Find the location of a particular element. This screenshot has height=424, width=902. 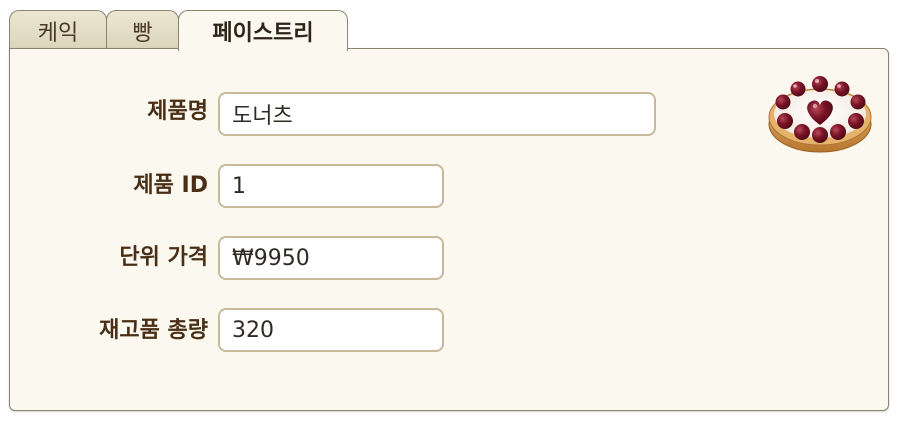

tab-bread: 빵 is located at coordinates (142, 29).